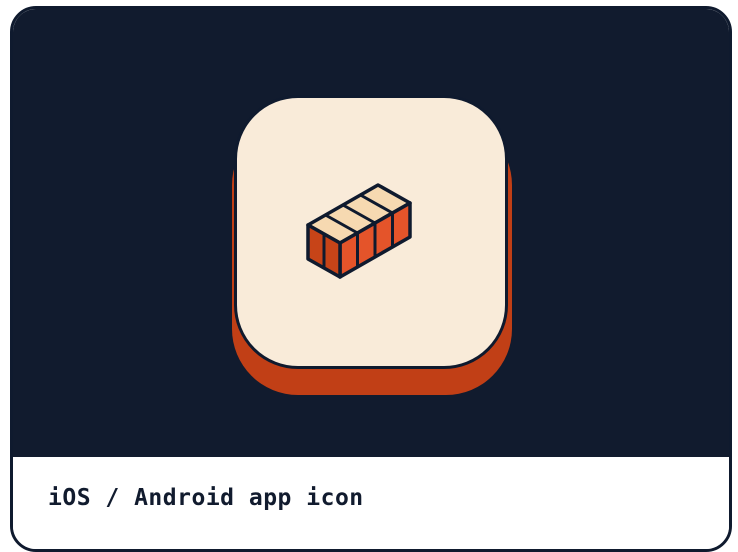  I want to click on caption-label: iOS / Android app icon, so click(206, 498).